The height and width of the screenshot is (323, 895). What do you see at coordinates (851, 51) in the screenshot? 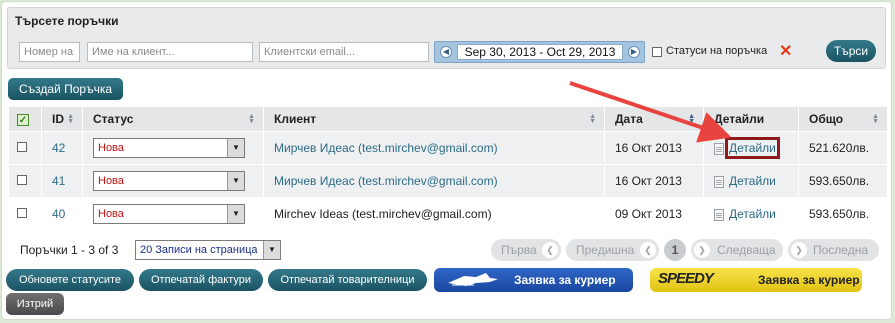
I see `search-button: Търси` at bounding box center [851, 51].